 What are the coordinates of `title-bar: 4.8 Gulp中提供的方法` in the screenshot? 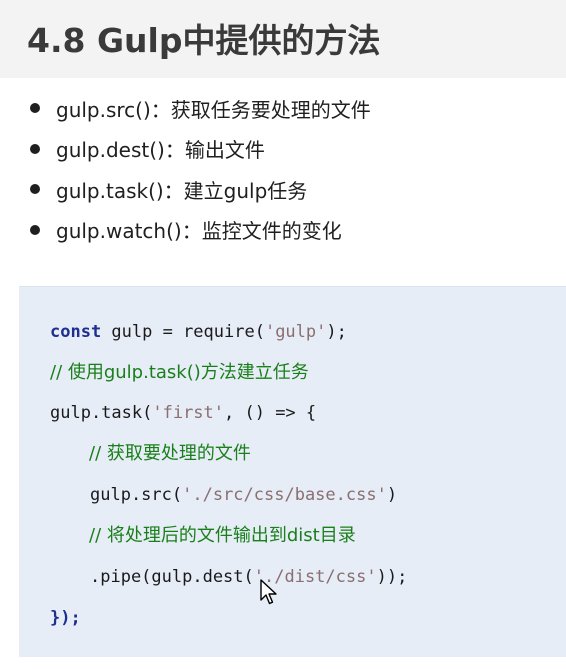 It's located at (283, 39).